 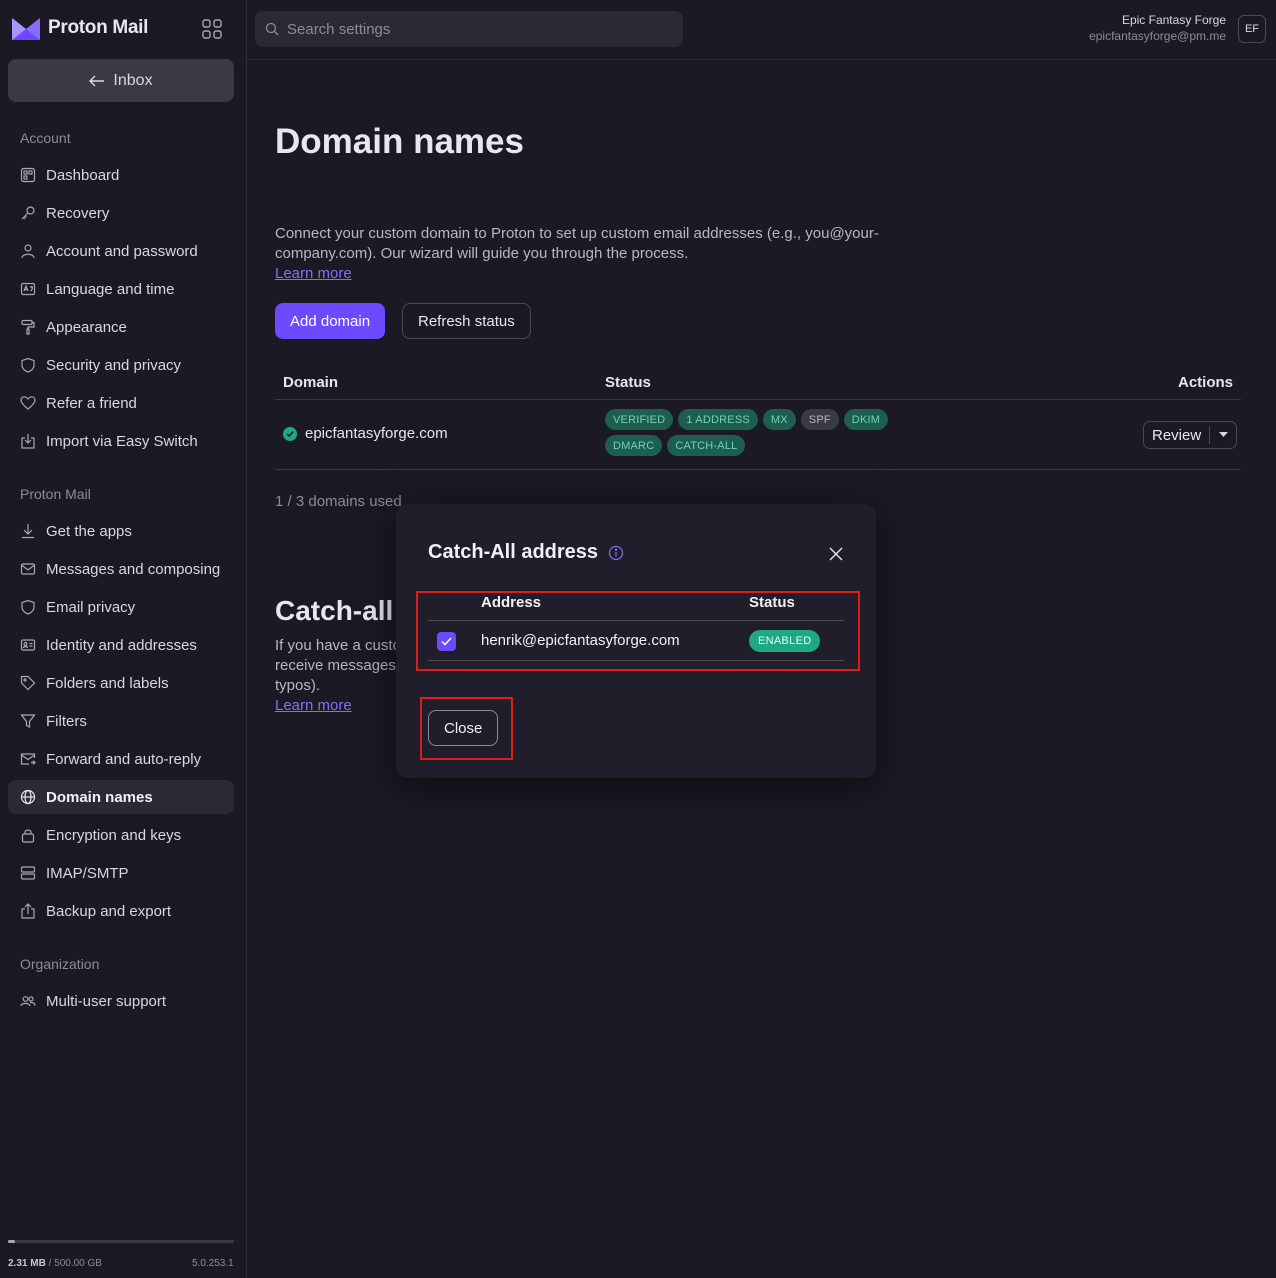 What do you see at coordinates (1176, 435) in the screenshot?
I see `review-button: Review` at bounding box center [1176, 435].